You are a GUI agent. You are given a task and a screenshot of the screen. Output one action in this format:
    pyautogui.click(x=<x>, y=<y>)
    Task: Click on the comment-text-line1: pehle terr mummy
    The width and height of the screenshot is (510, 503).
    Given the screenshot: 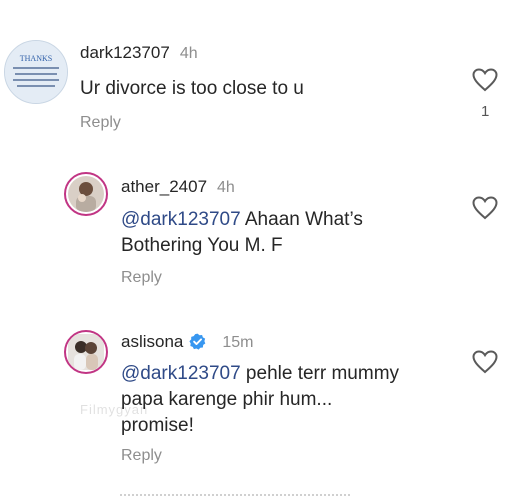 What is the action you would take?
    pyautogui.click(x=320, y=373)
    